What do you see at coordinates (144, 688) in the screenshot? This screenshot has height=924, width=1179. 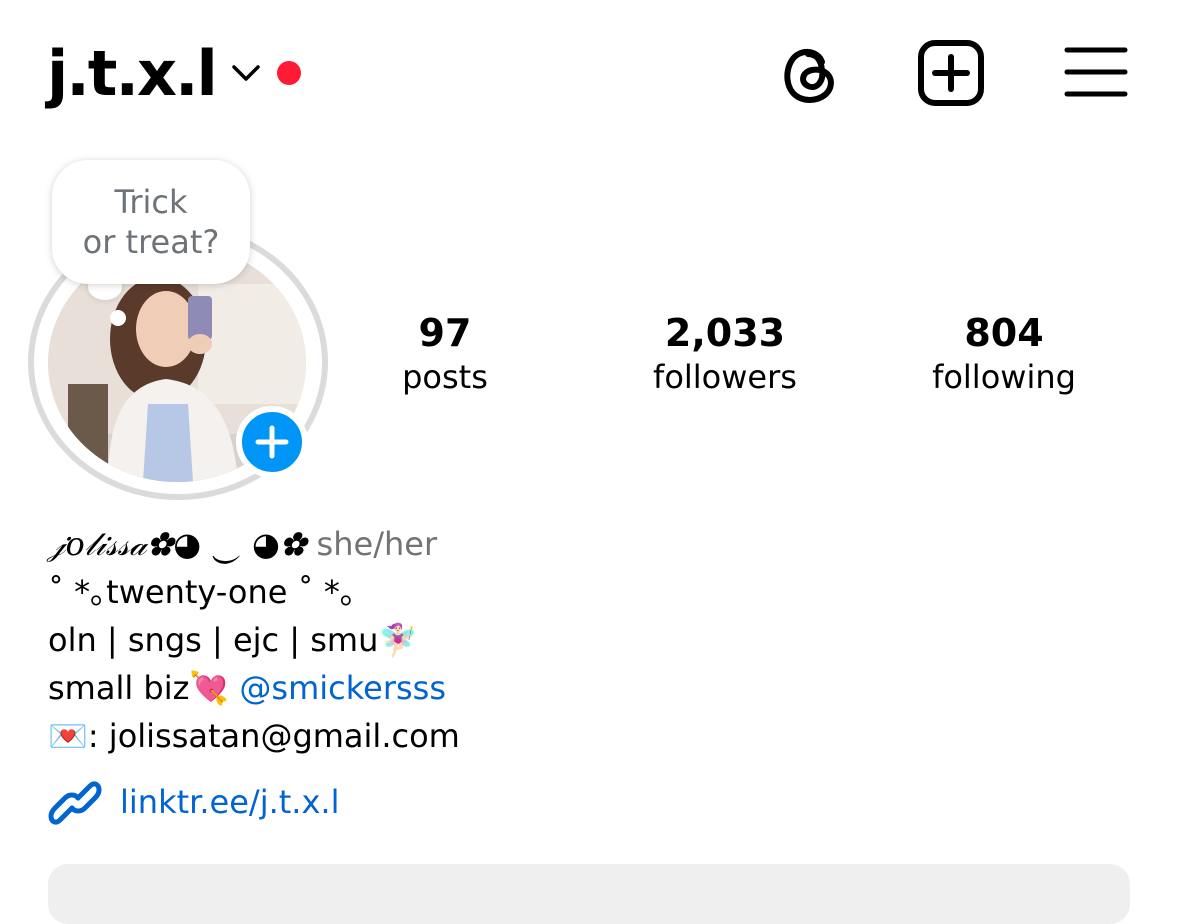 I see `bio-line-4-text: small biz💘` at bounding box center [144, 688].